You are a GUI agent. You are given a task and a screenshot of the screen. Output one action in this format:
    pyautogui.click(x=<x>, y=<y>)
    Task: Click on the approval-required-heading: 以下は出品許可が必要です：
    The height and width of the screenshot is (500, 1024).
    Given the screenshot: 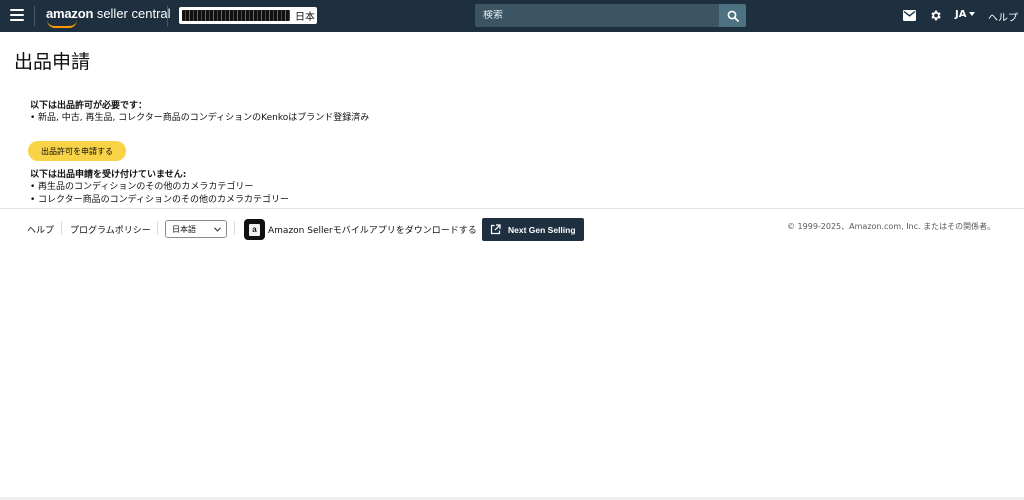 What is the action you would take?
    pyautogui.click(x=89, y=106)
    